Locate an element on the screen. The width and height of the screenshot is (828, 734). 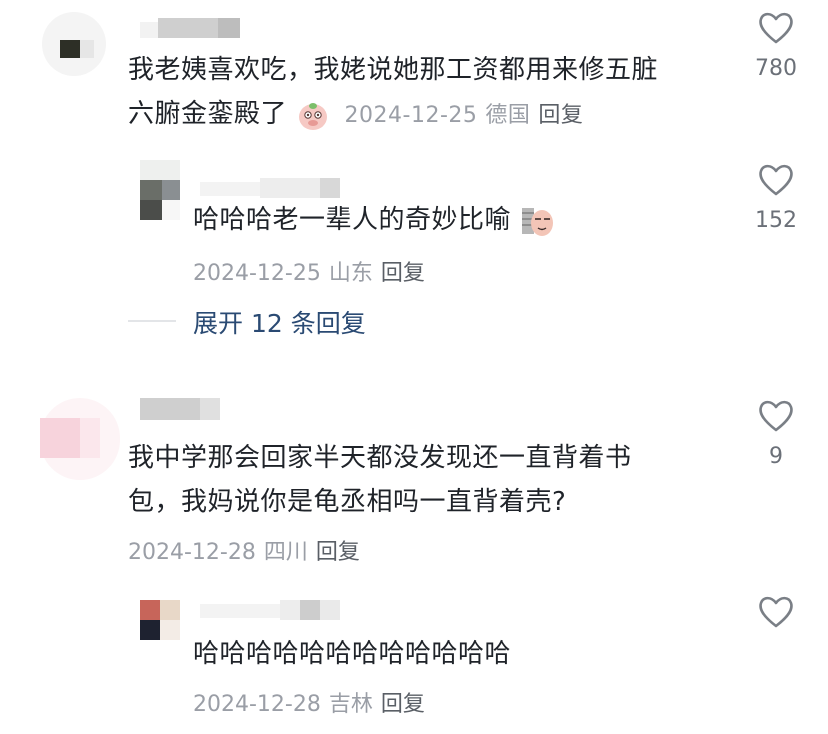
reply-text: 哈哈哈哈哈哈哈哈哈哈哈哈 is located at coordinates (352, 654).